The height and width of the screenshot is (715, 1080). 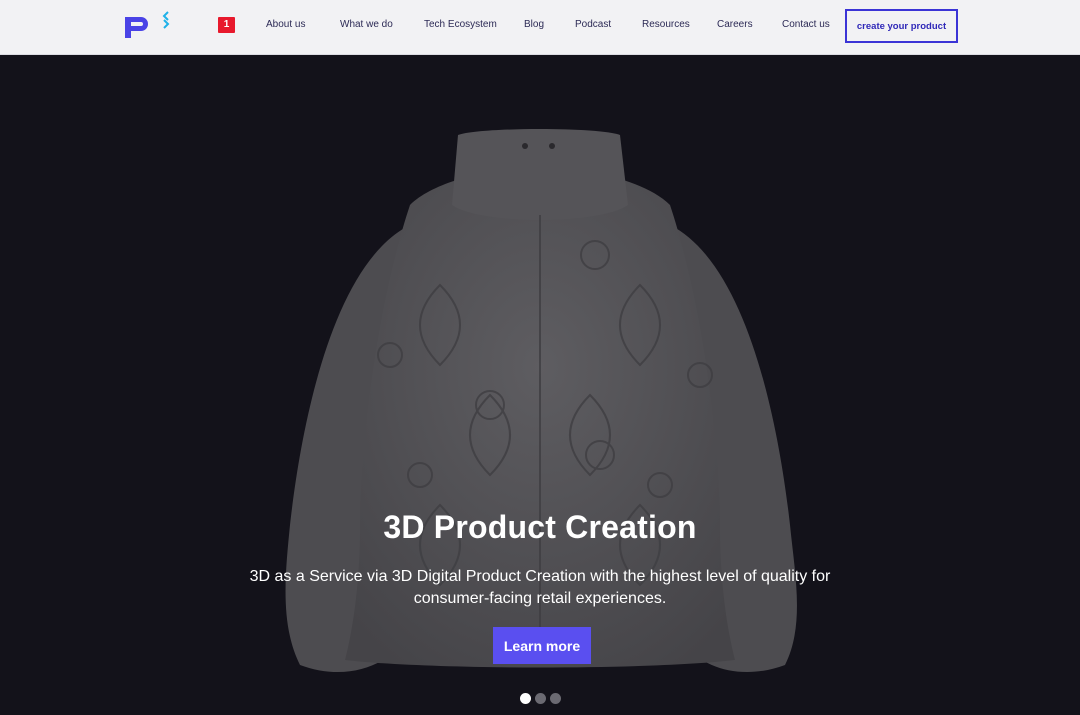 What do you see at coordinates (901, 26) in the screenshot?
I see `create-product-button: create your product` at bounding box center [901, 26].